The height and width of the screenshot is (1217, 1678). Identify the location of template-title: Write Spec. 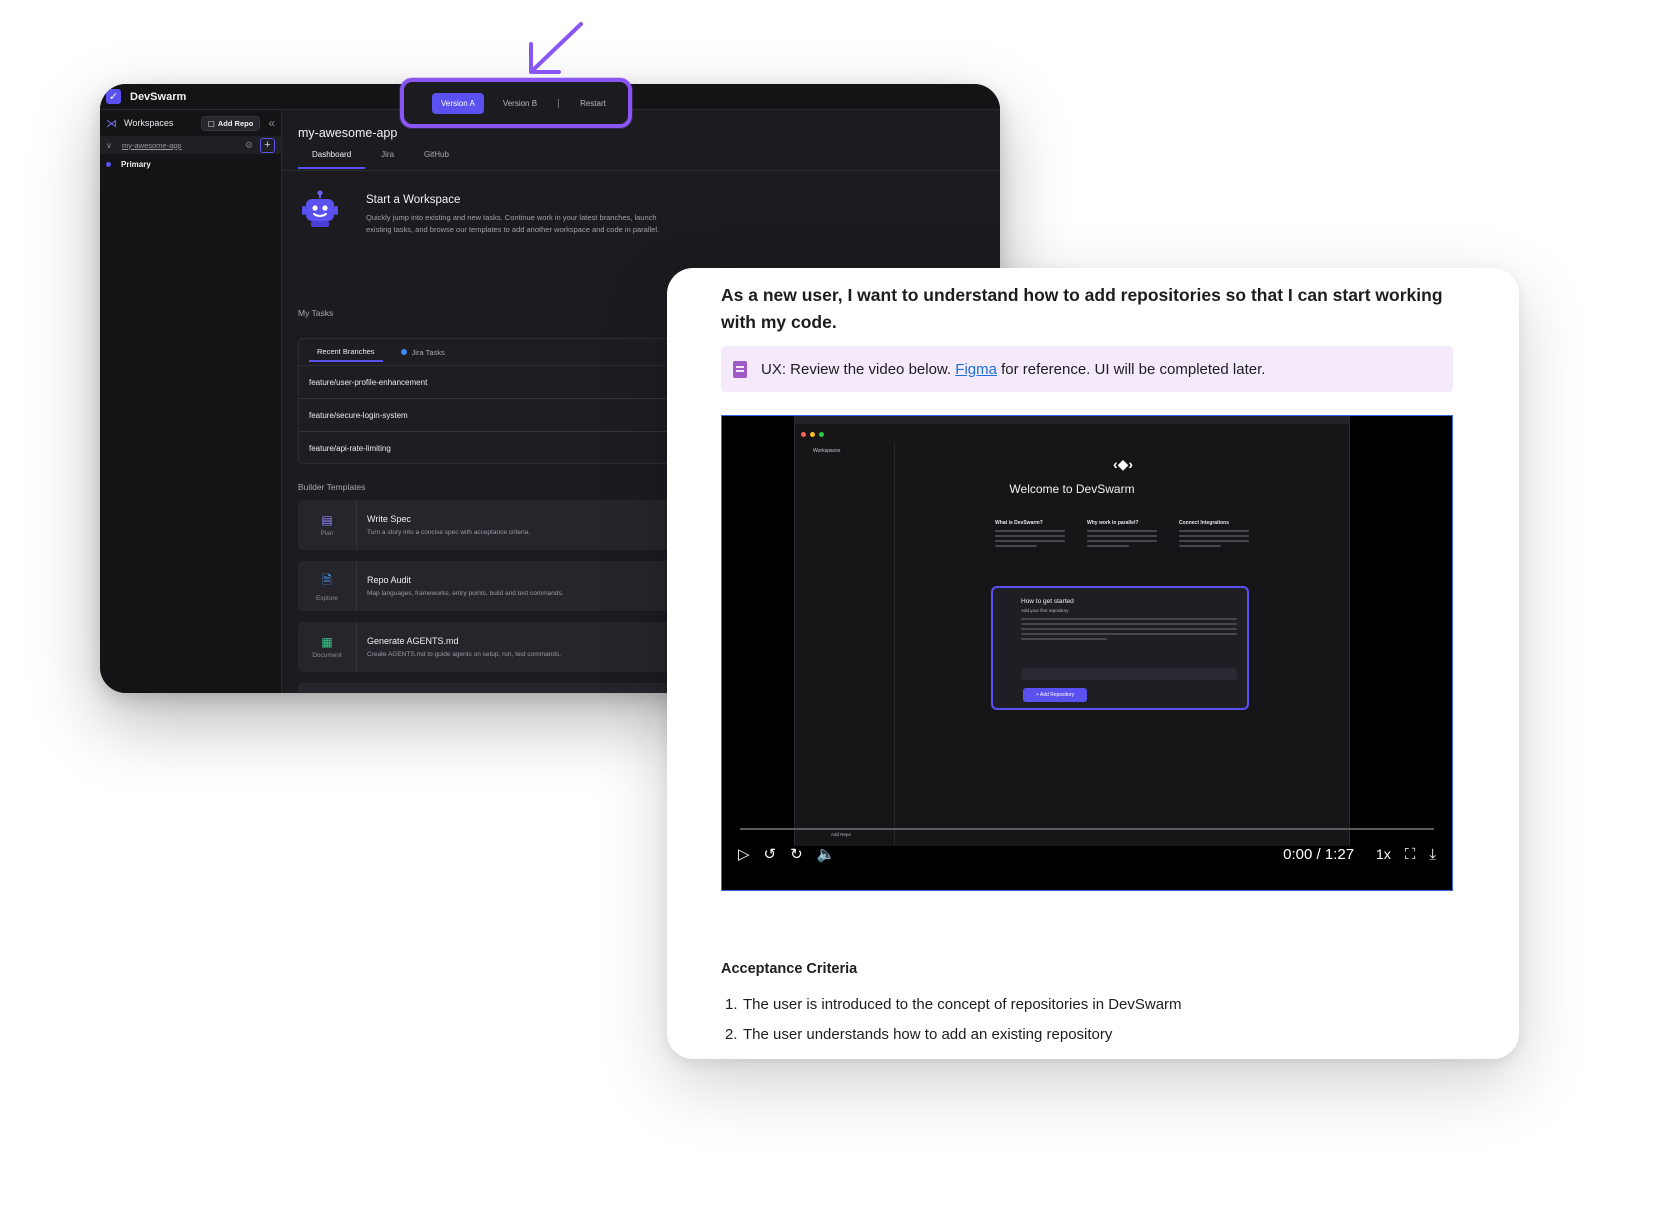
(389, 519).